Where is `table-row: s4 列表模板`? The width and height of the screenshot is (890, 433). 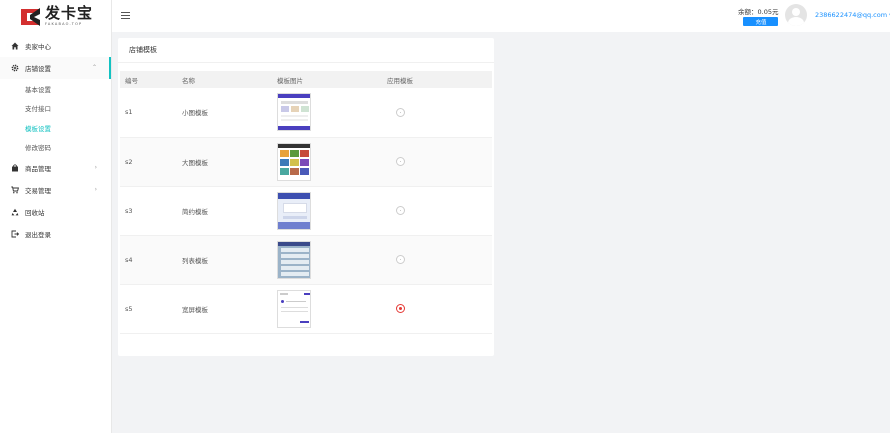
table-row: s4 列表模板 is located at coordinates (306, 260).